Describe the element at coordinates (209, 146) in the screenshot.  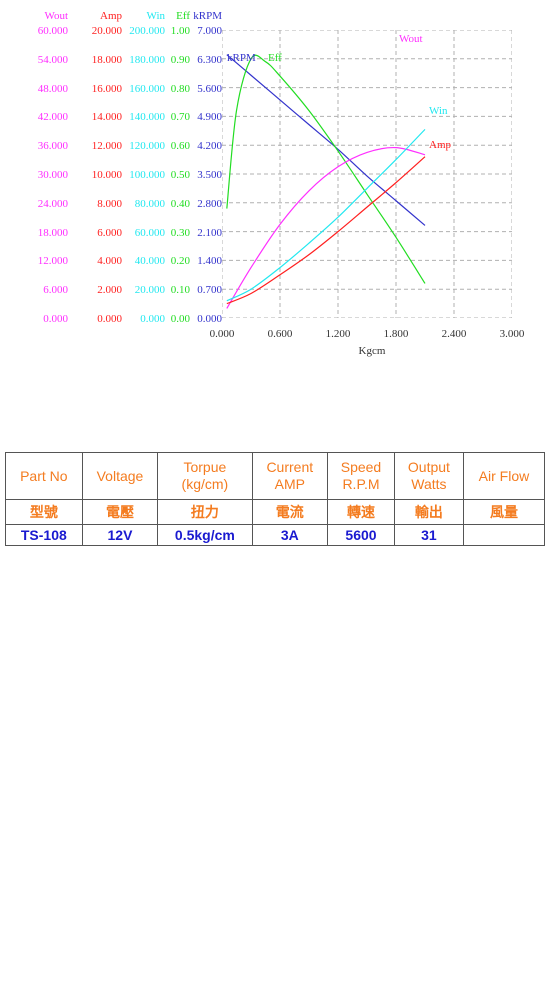
I see `axis-tick-krpm: 4.200` at that location.